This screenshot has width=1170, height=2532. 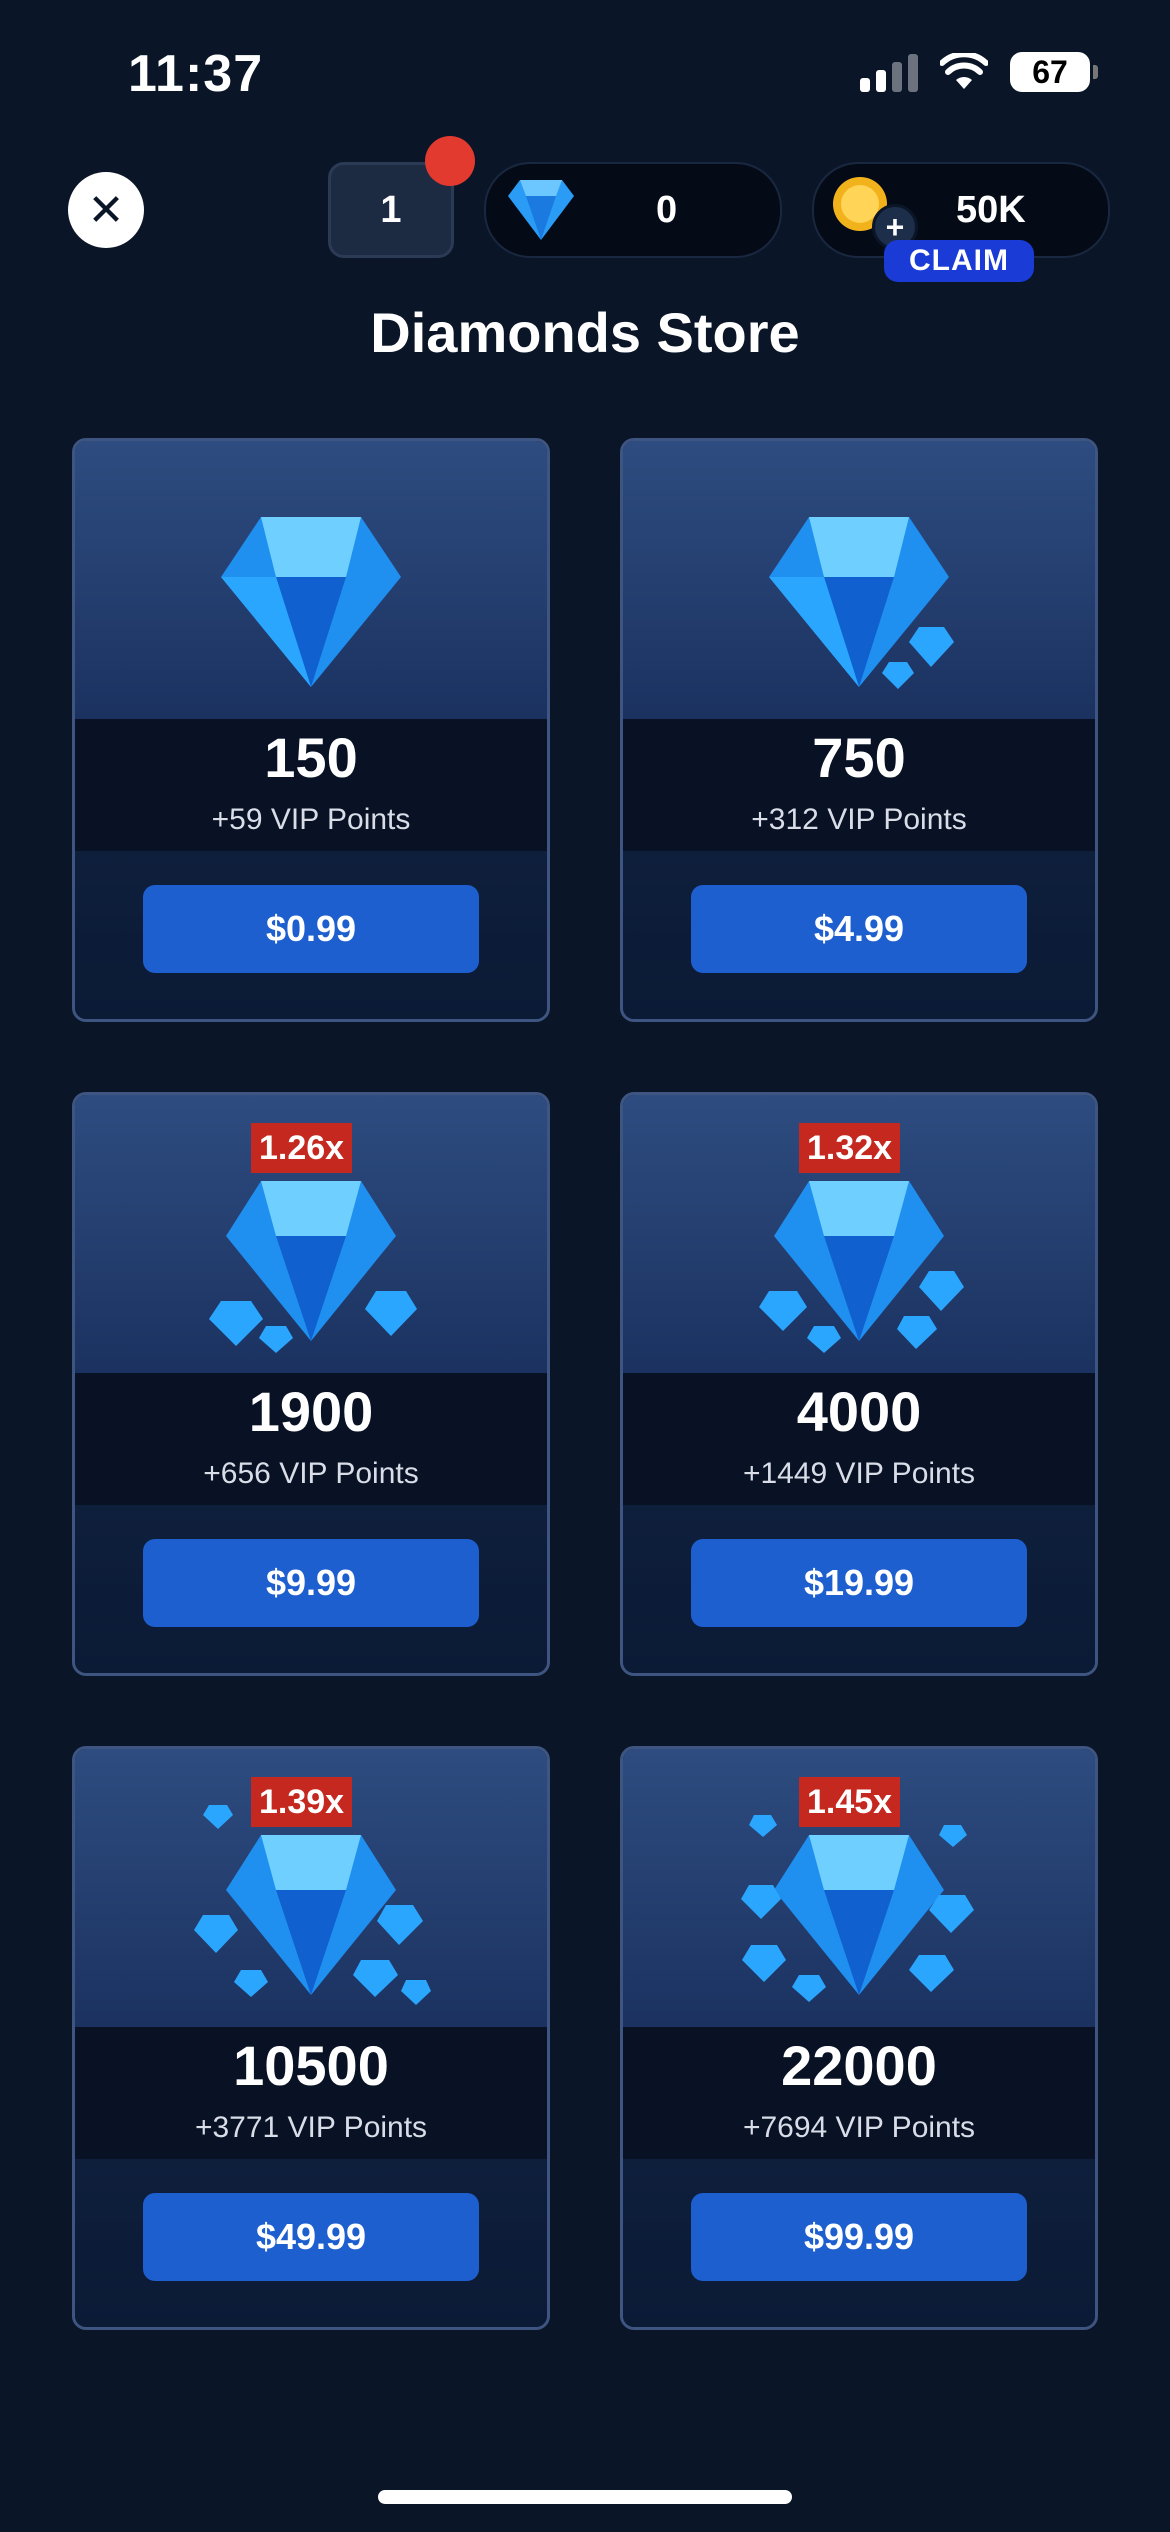 I want to click on diamond-pack-card: 1.39x 10500 +3771 VIP Points $49.99, so click(x=311, y=2038).